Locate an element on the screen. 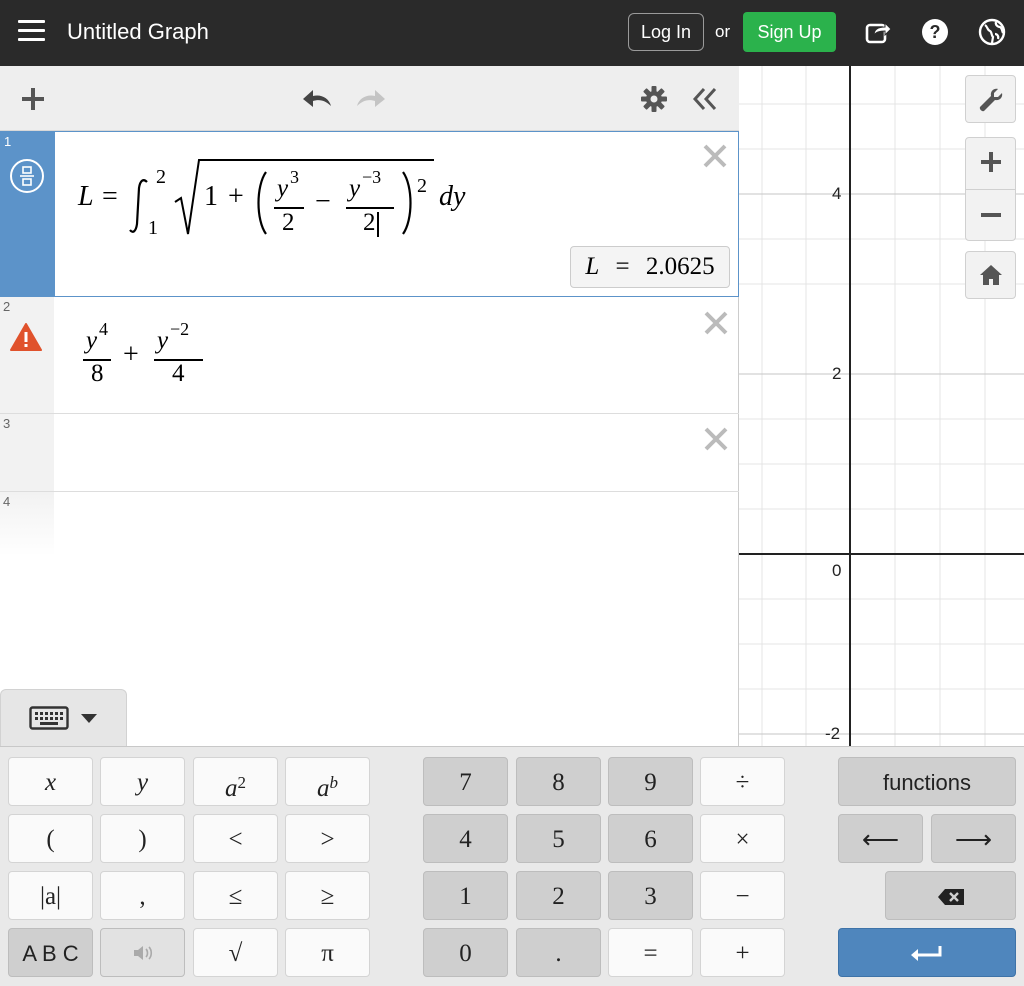  settings-gear-icon is located at coordinates (654, 99).